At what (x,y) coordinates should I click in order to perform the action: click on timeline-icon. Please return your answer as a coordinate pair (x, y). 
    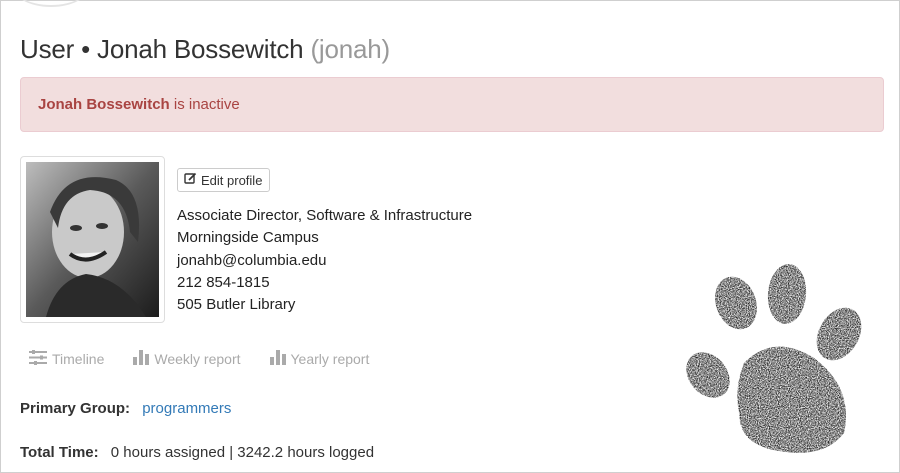
    Looking at the image, I should click on (38, 359).